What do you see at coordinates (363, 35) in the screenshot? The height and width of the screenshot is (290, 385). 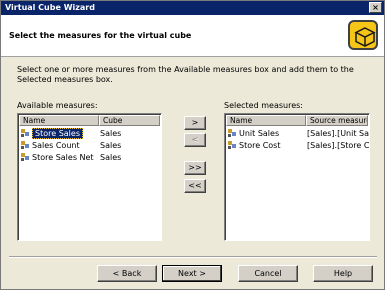 I see `cube-icon` at bounding box center [363, 35].